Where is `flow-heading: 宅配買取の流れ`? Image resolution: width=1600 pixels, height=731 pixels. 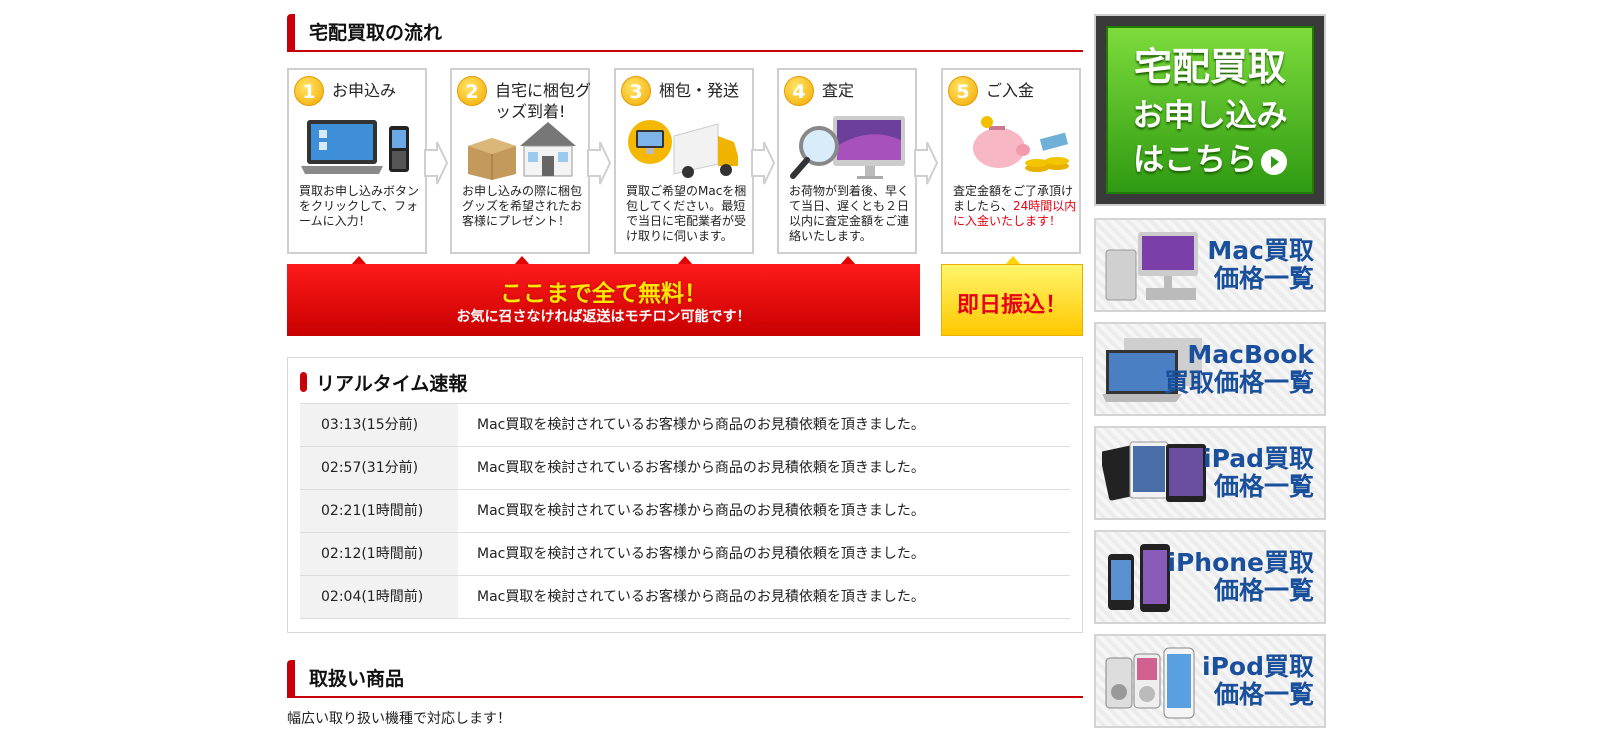
flow-heading: 宅配買取の流れ is located at coordinates (685, 26).